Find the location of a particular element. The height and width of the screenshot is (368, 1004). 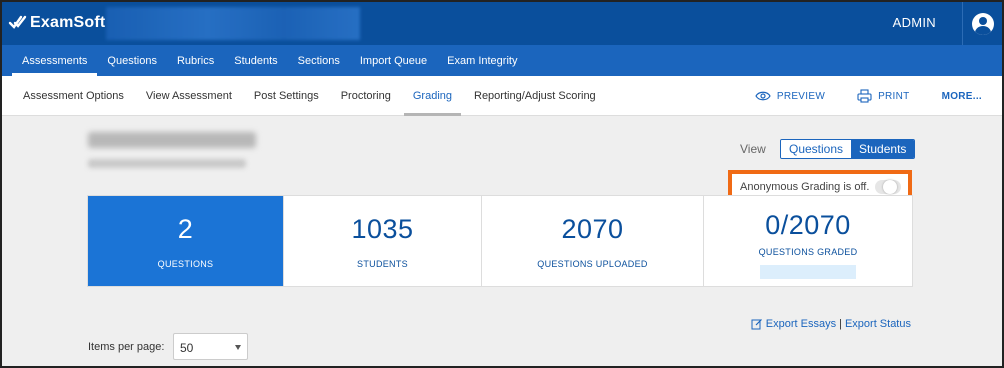

user-avatar-icon is located at coordinates (982, 23).